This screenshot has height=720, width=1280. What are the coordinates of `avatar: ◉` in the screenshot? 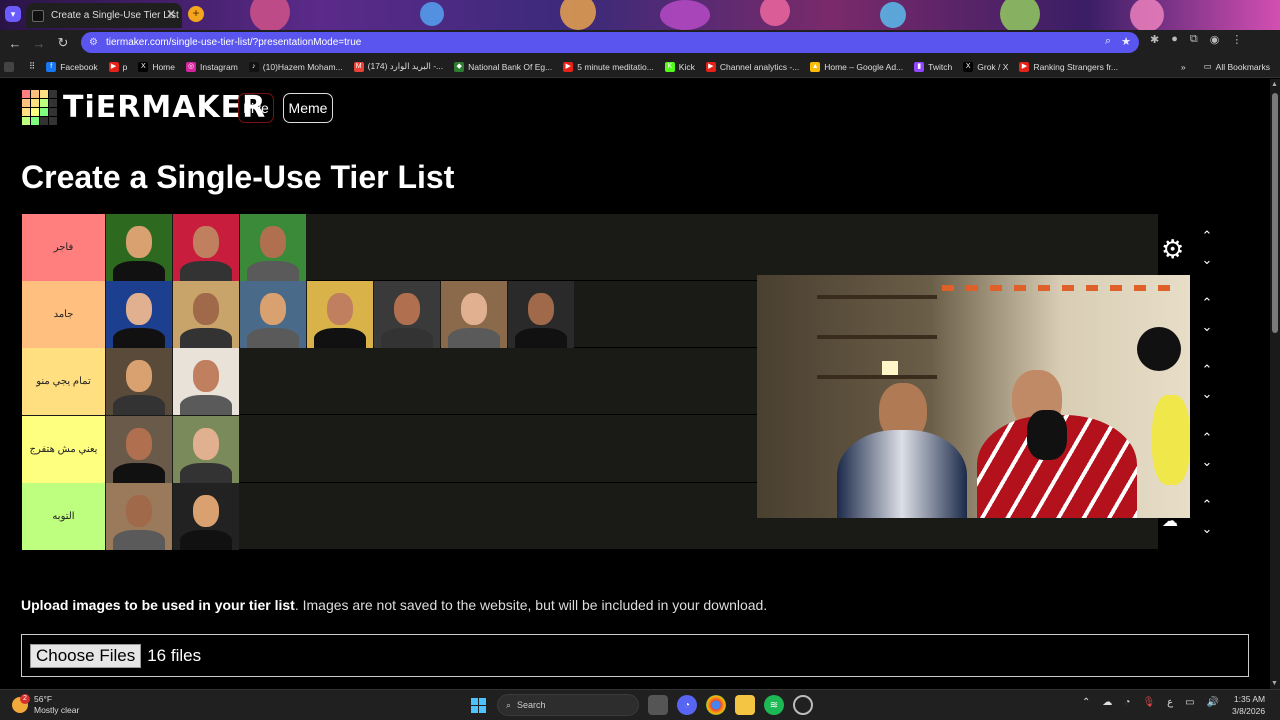 It's located at (1215, 39).